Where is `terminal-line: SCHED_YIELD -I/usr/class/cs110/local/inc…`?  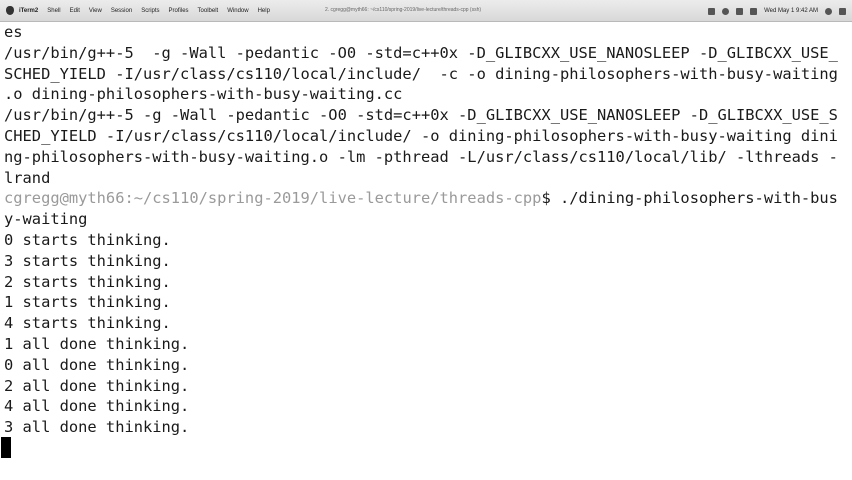
terminal-line: SCHED_YIELD -I/usr/class/cs110/local/inc… is located at coordinates (421, 73).